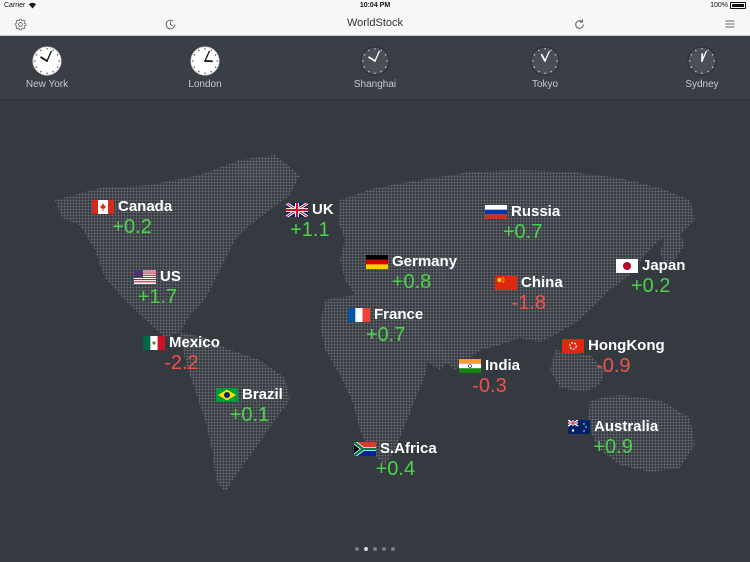 The image size is (750, 562). Describe the element at coordinates (489, 386) in the screenshot. I see `market-change: -0.3` at that location.